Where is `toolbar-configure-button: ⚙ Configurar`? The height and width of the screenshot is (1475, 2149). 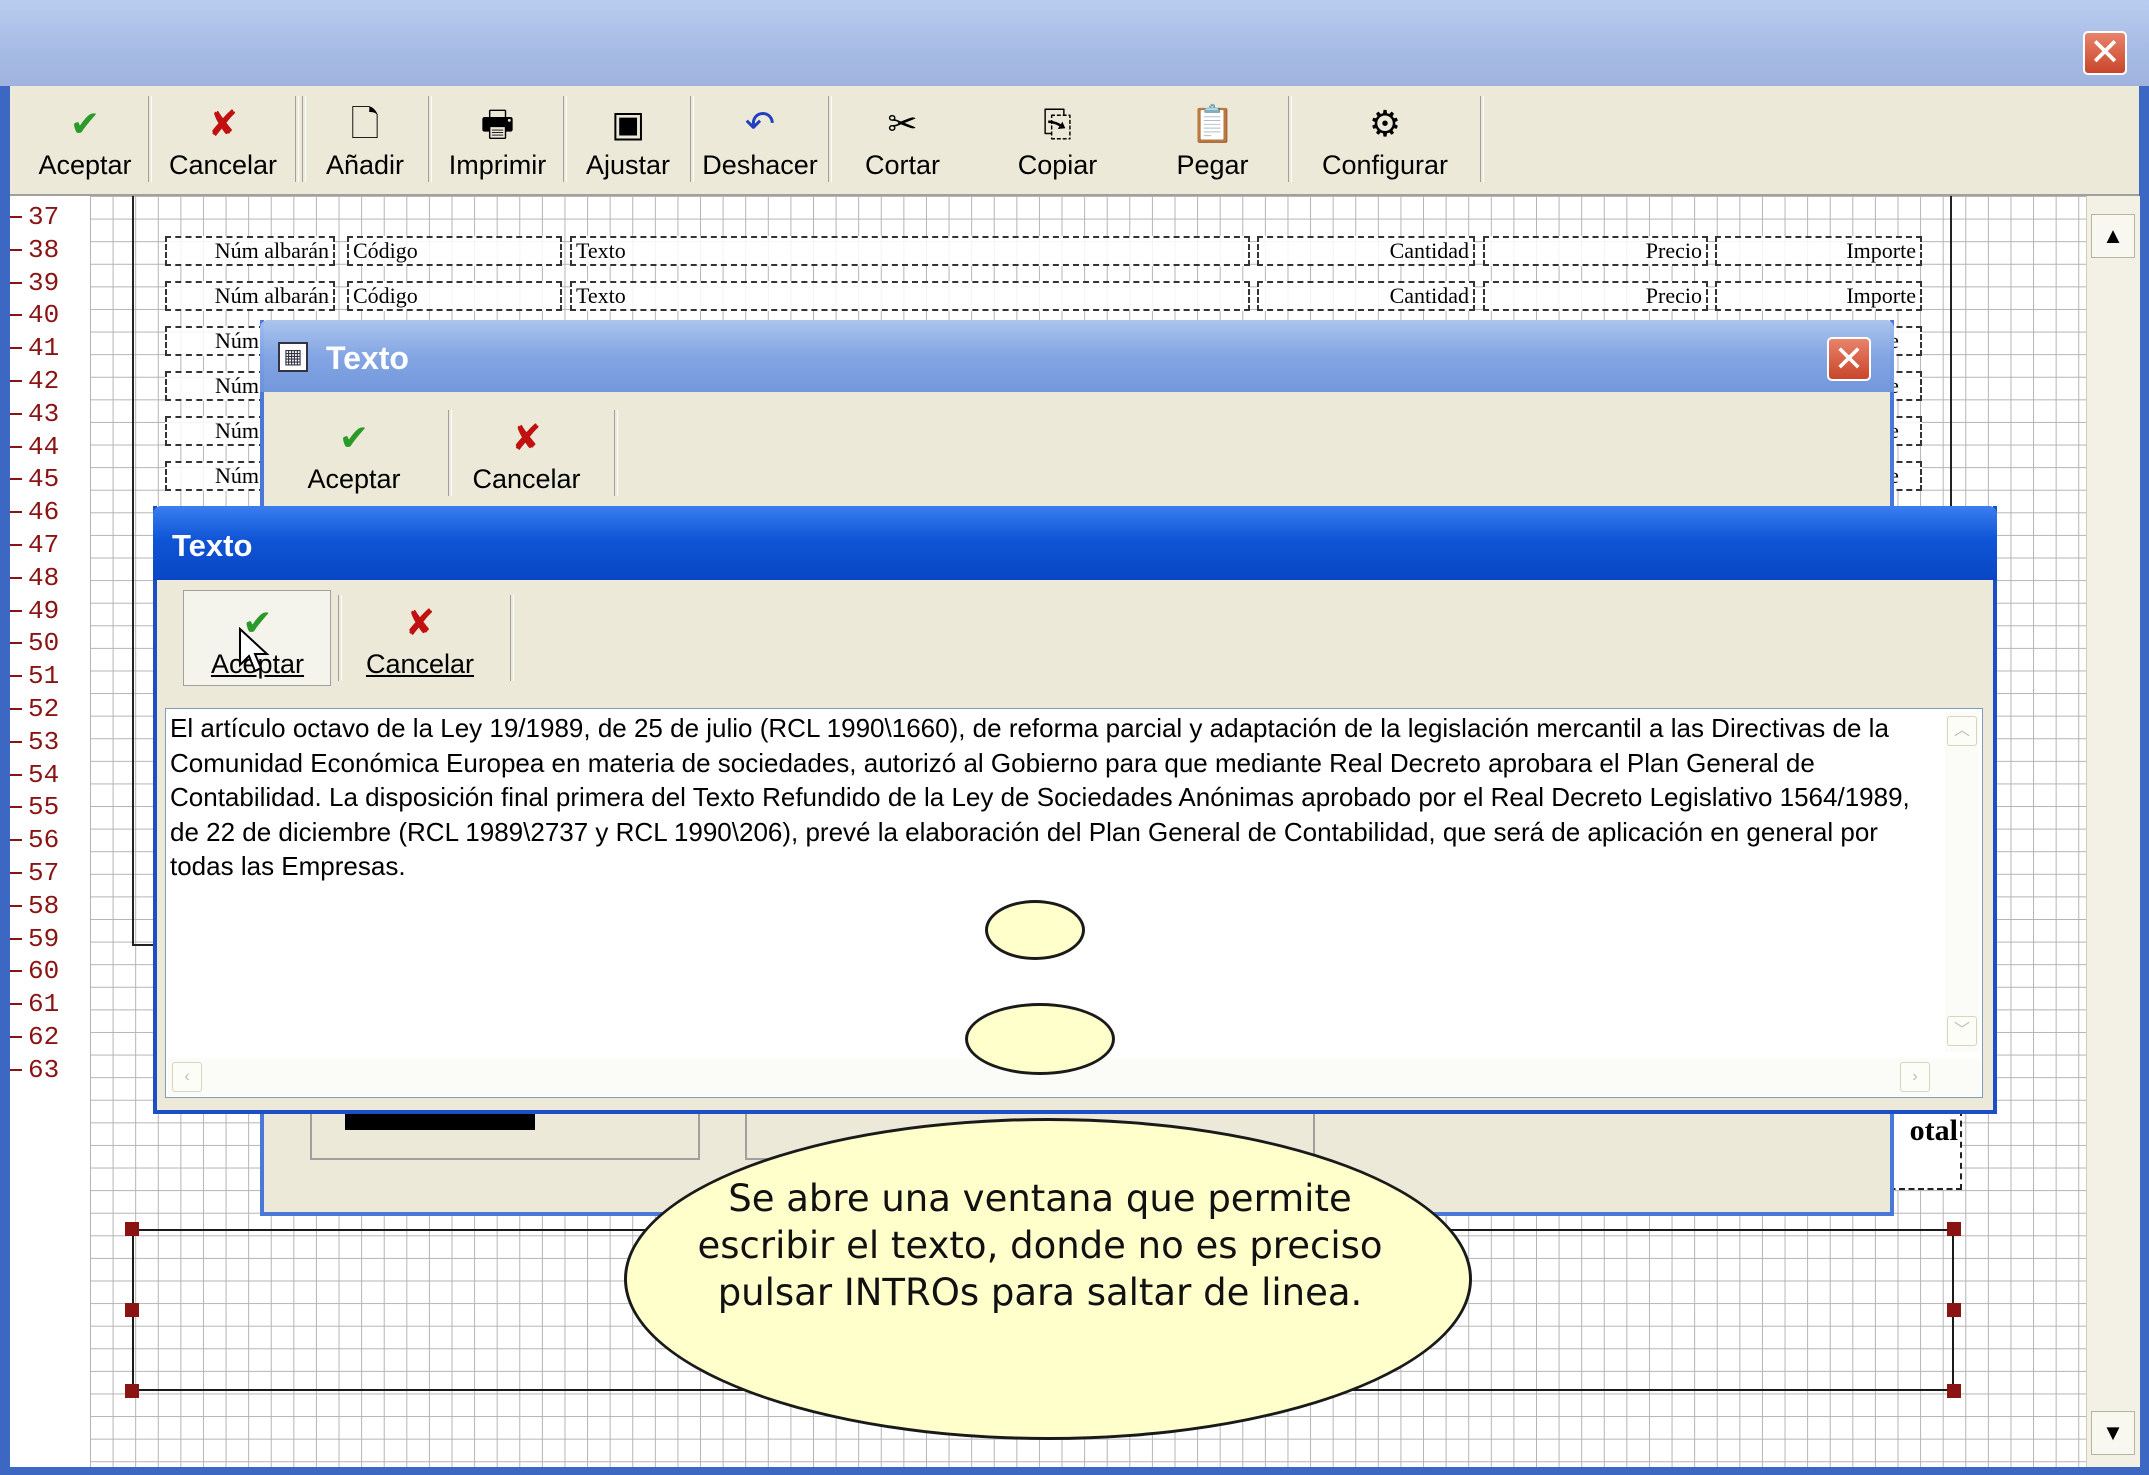 toolbar-configure-button: ⚙ Configurar is located at coordinates (1385, 143).